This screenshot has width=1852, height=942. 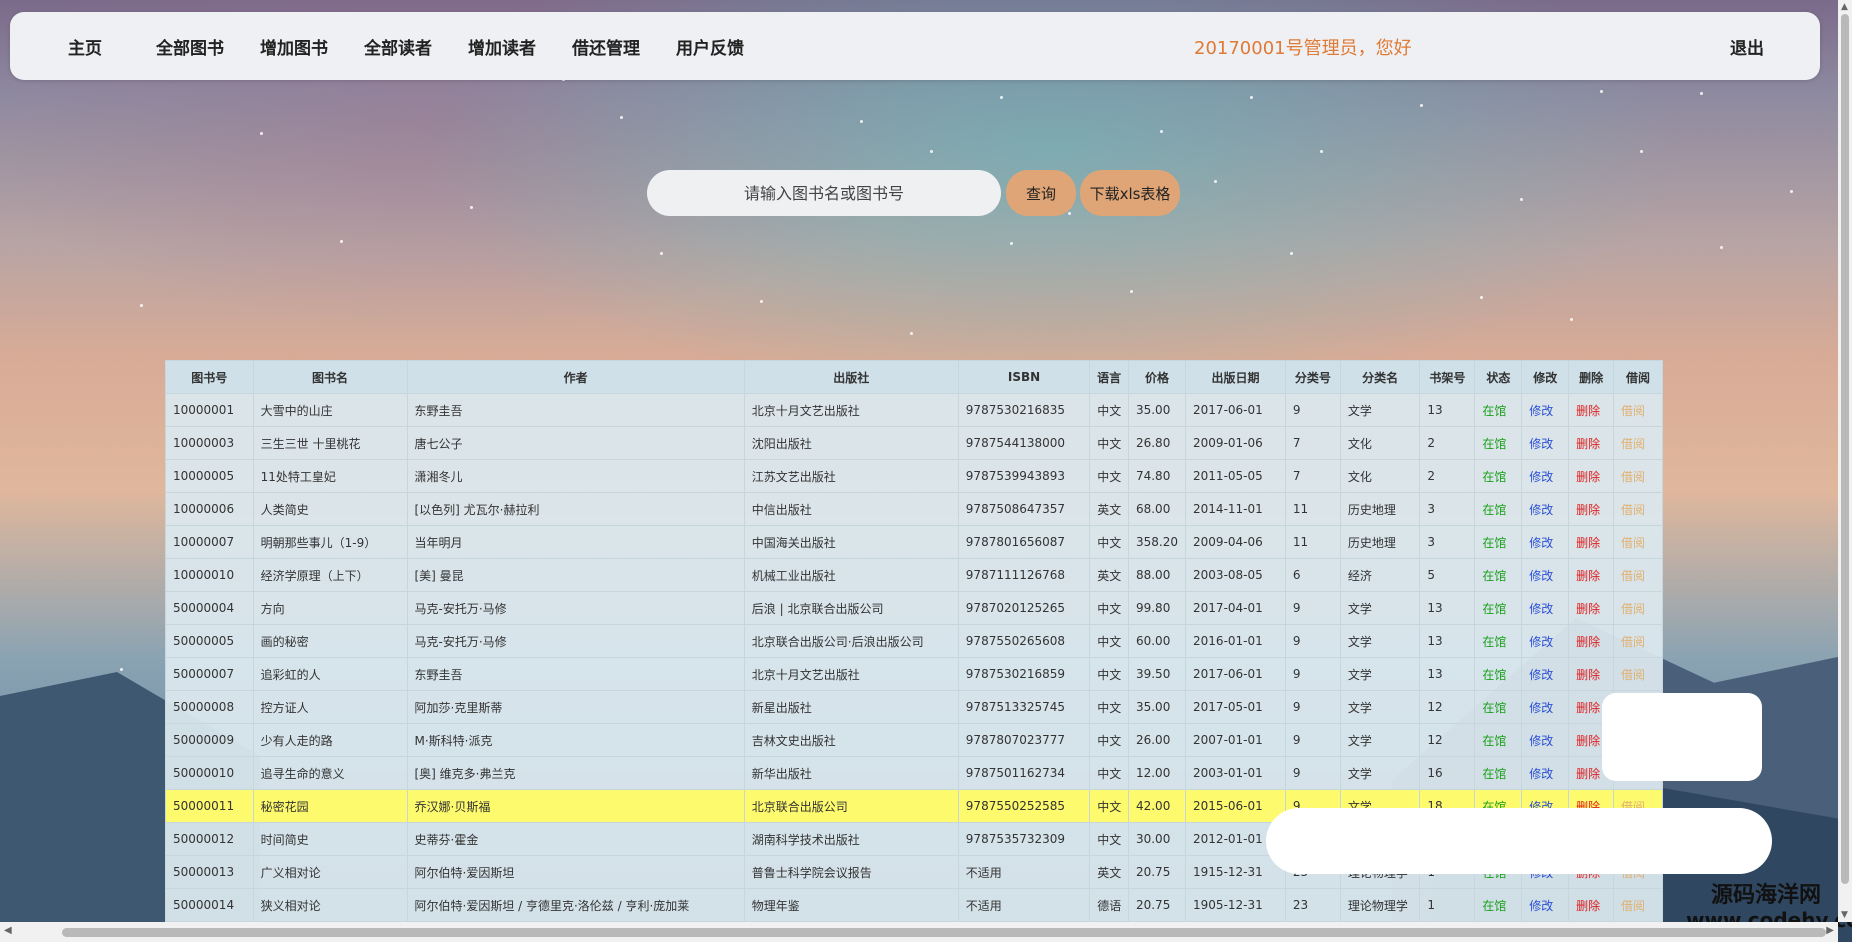 What do you see at coordinates (1153, 575) in the screenshot?
I see `cell-text: 88.00` at bounding box center [1153, 575].